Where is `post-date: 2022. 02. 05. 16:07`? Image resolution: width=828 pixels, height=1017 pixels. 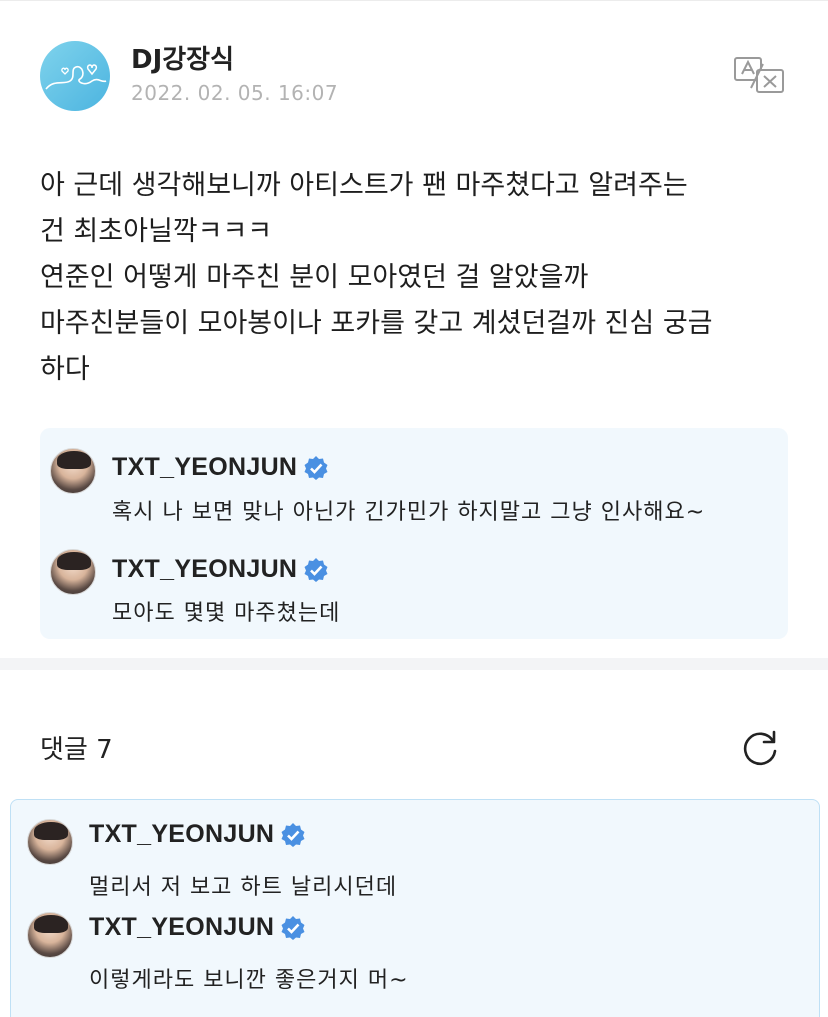
post-date: 2022. 02. 05. 16:07 is located at coordinates (235, 93).